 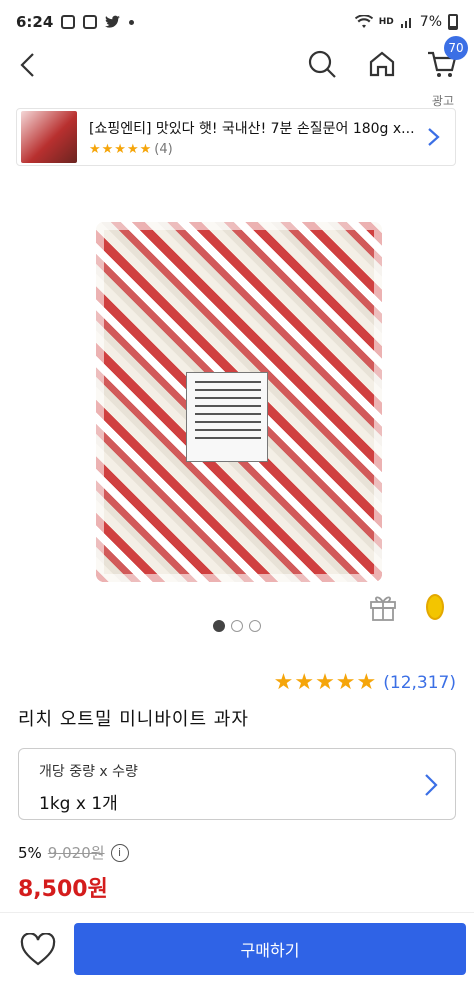 I want to click on final-price: 8,500원, so click(x=63, y=889).